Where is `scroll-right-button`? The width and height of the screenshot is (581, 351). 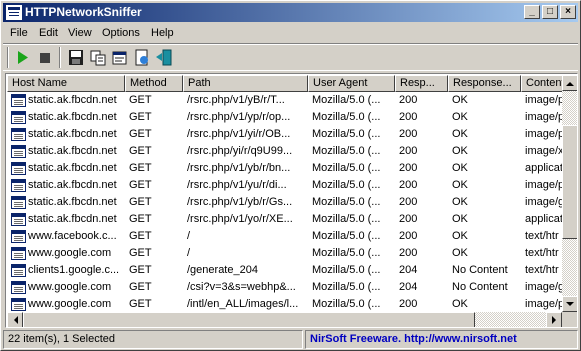
scroll-right-button is located at coordinates (554, 319).